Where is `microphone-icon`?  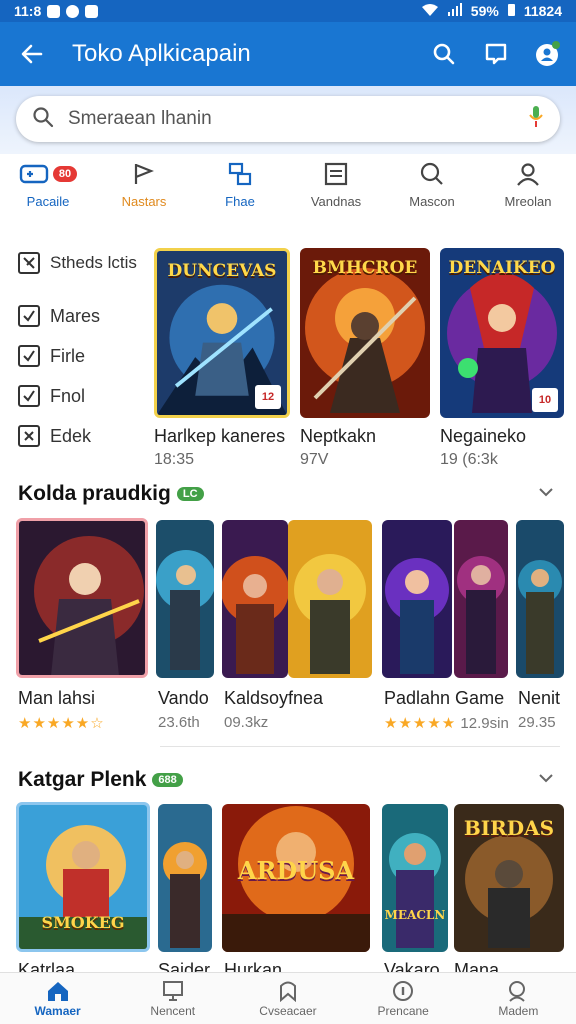
microphone-icon is located at coordinates (536, 119).